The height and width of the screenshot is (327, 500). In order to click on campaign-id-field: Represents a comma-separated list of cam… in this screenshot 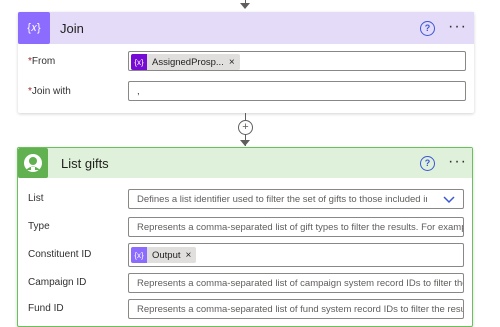, I will do `click(296, 283)`.